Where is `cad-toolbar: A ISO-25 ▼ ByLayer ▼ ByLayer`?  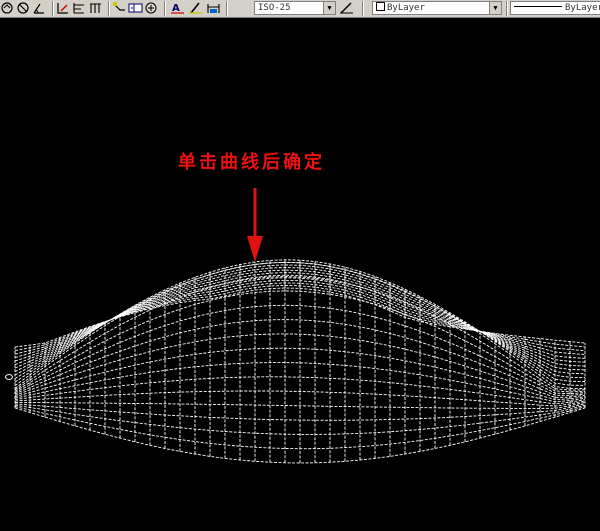 cad-toolbar: A ISO-25 ▼ ByLayer ▼ ByLayer is located at coordinates (300, 9).